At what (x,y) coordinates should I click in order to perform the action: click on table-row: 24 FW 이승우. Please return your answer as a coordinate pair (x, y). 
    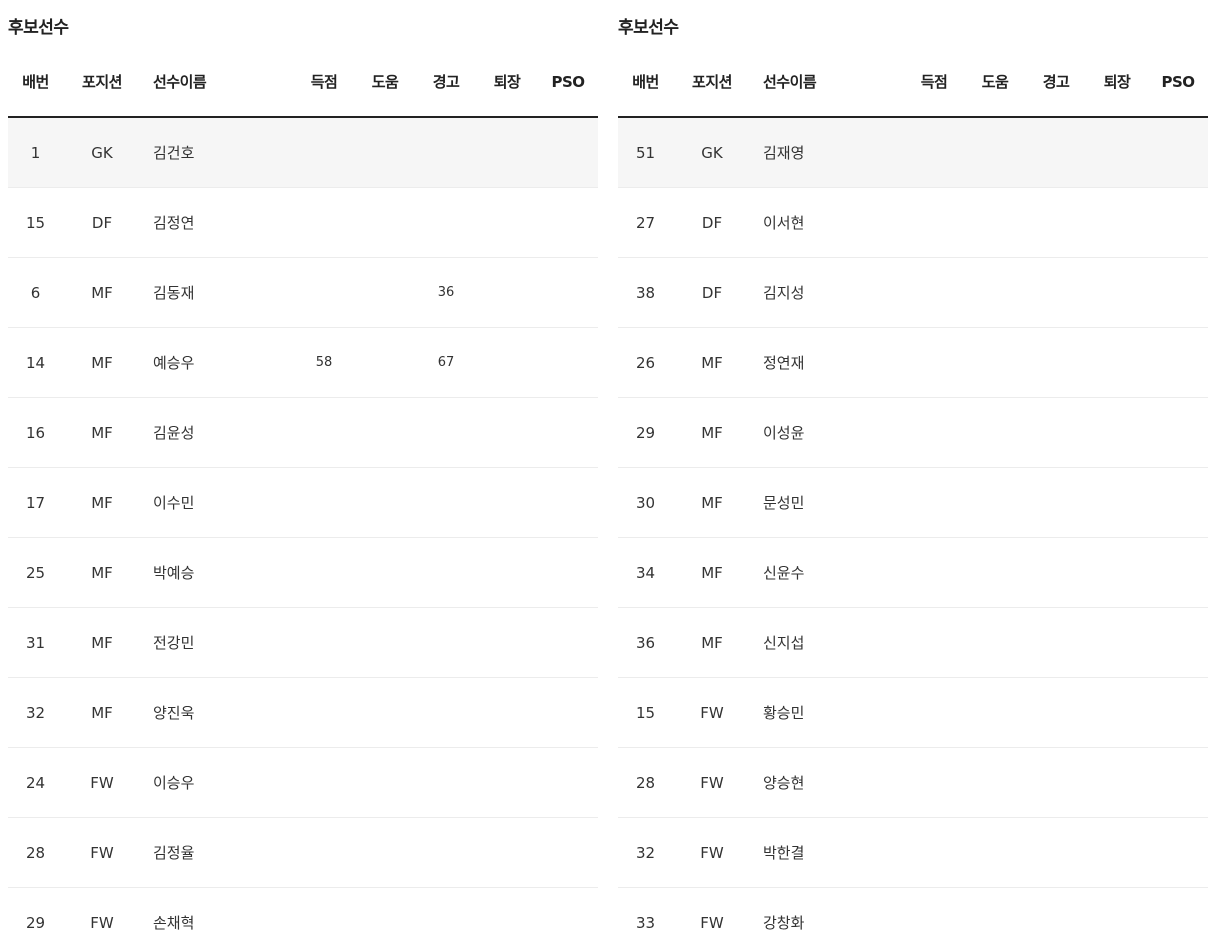
    Looking at the image, I should click on (303, 783).